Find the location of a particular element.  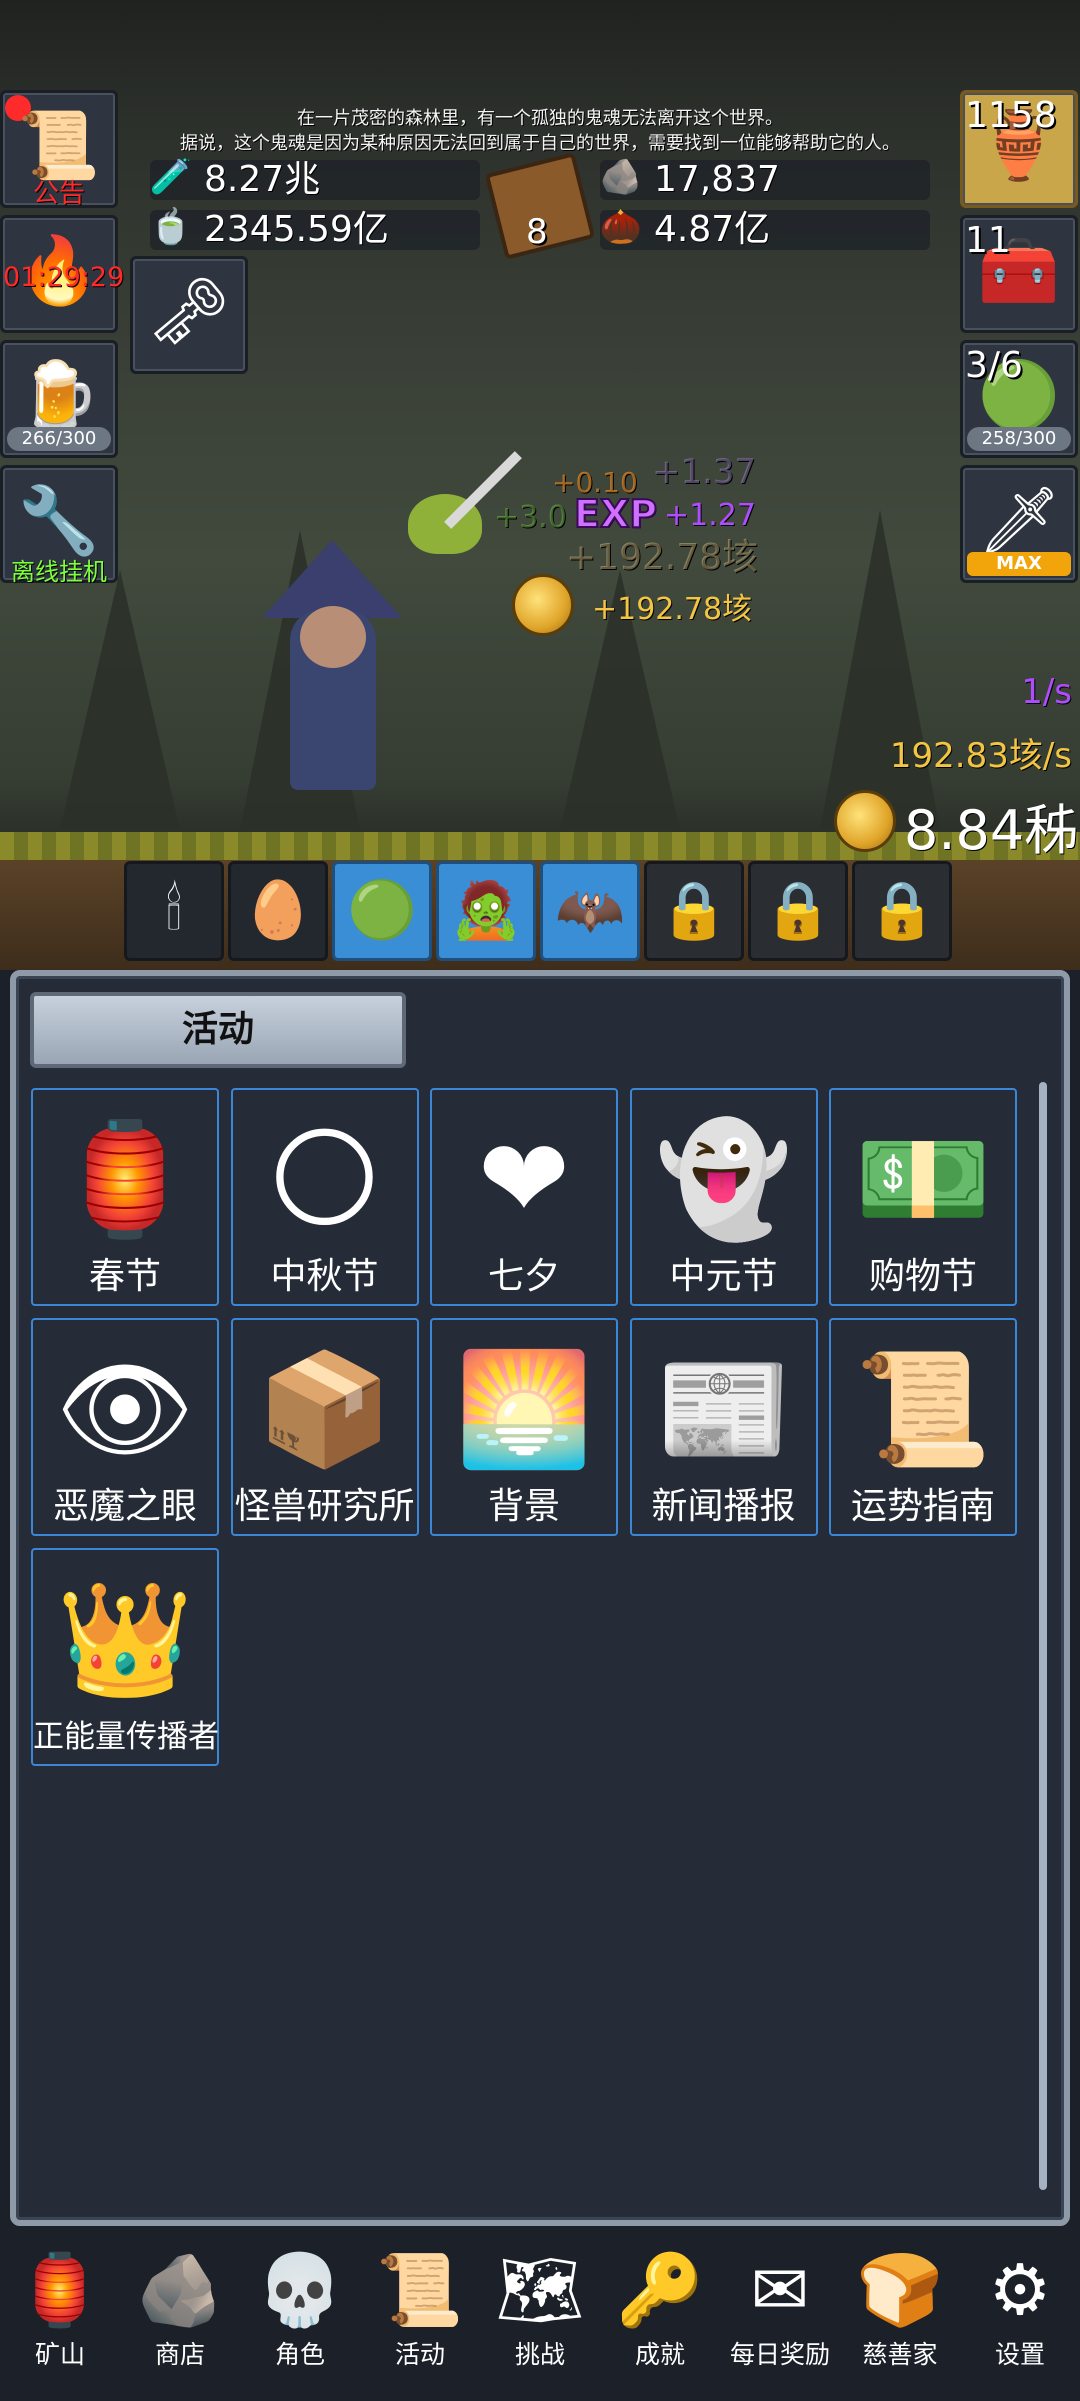

beer-button: 🍺 266/300 is located at coordinates (59, 399).